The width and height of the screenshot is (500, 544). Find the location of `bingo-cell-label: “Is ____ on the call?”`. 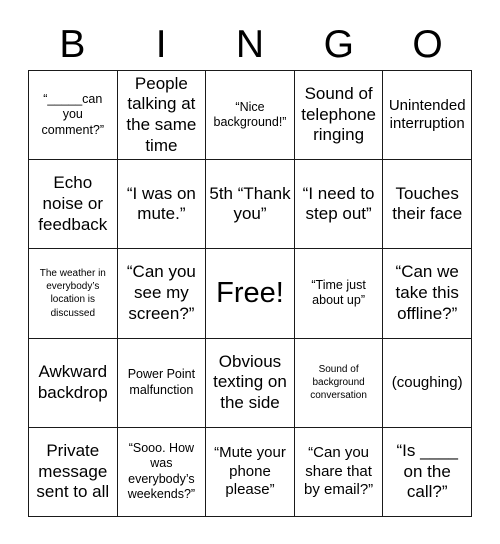

bingo-cell-label: “Is ____ on the call?” is located at coordinates (427, 471).